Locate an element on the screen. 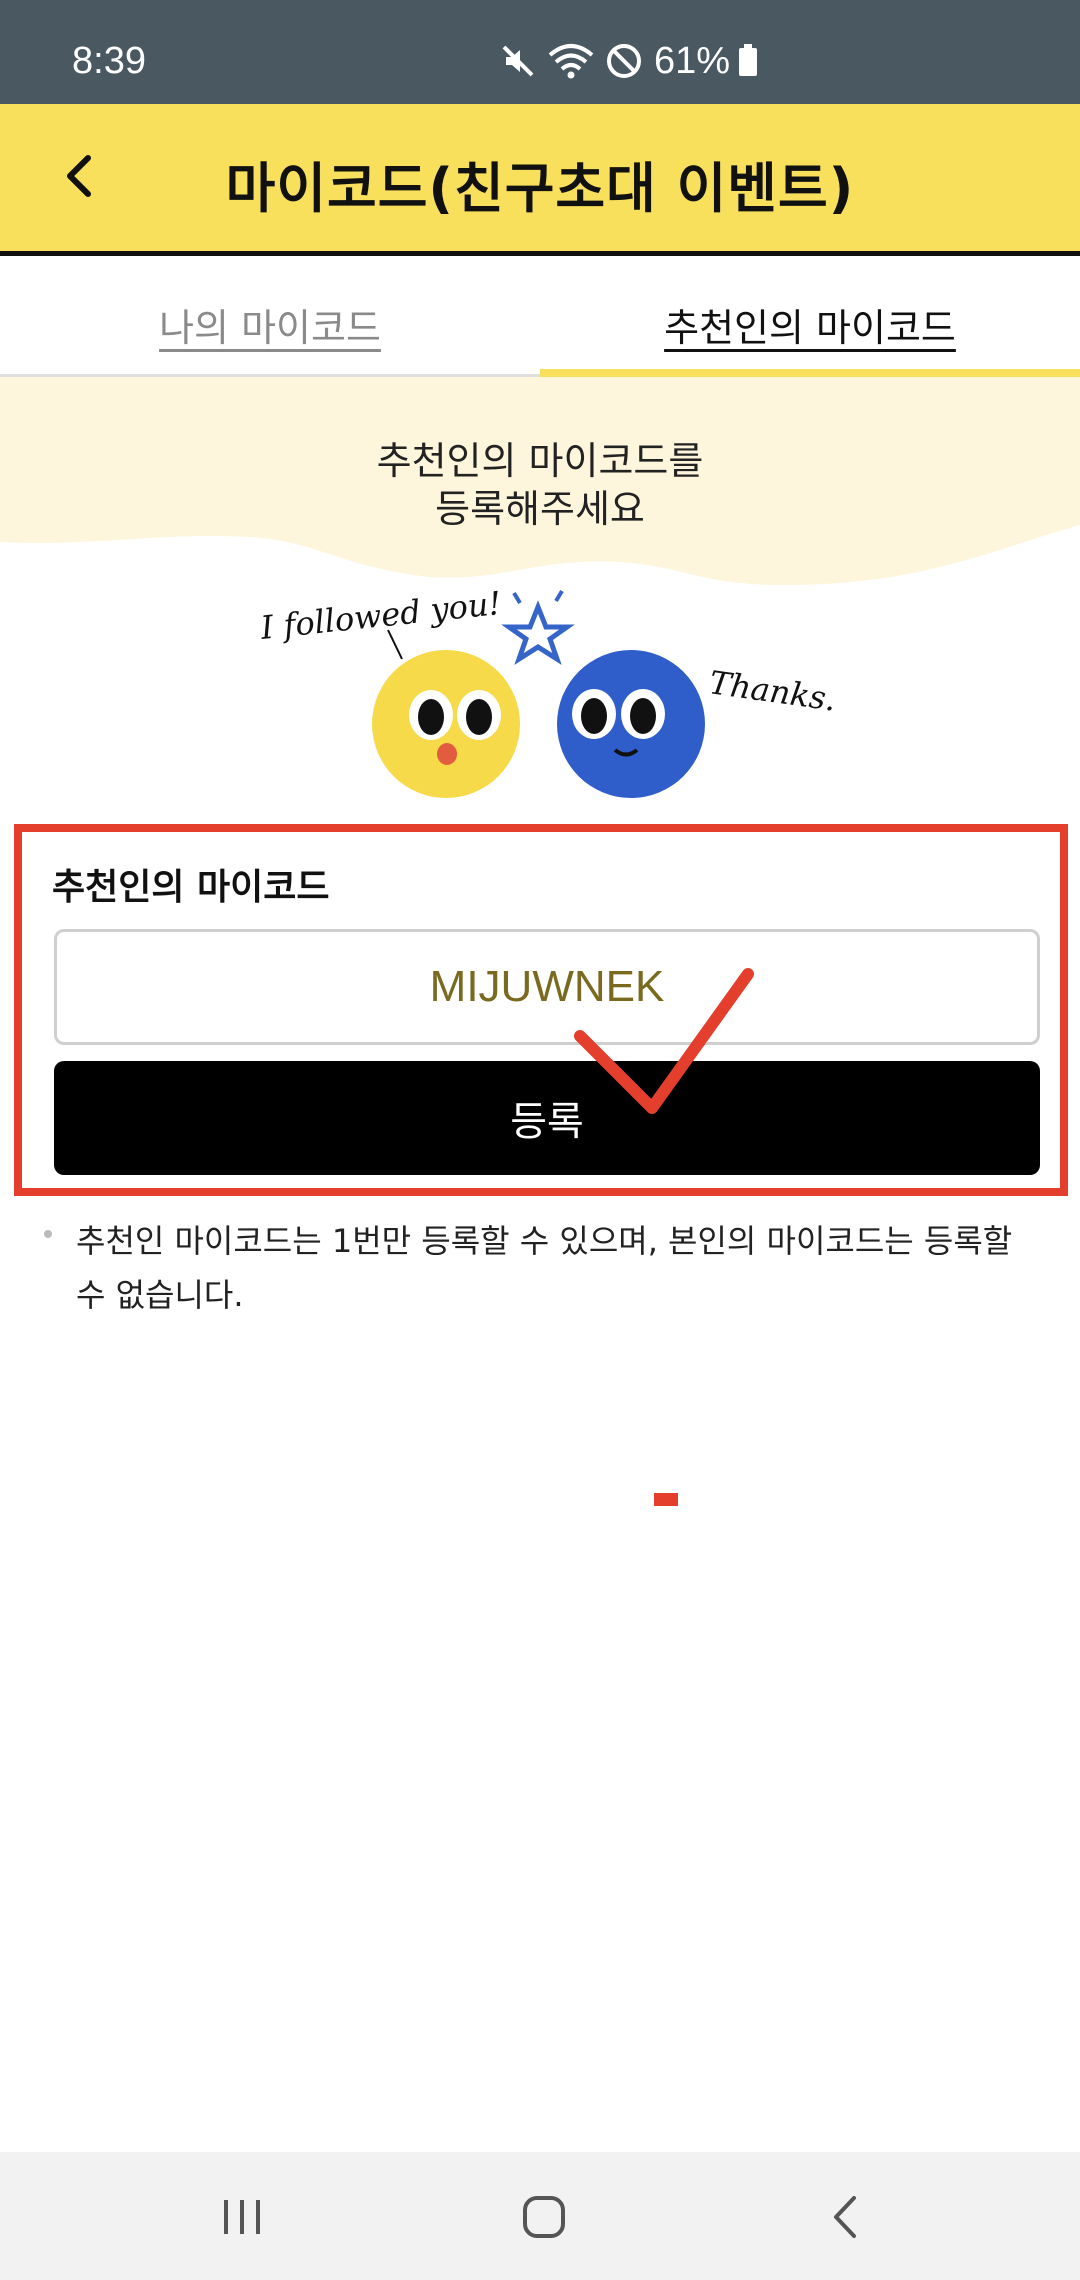 This screenshot has width=1080, height=2280. register-button: 등록 is located at coordinates (547, 1118).